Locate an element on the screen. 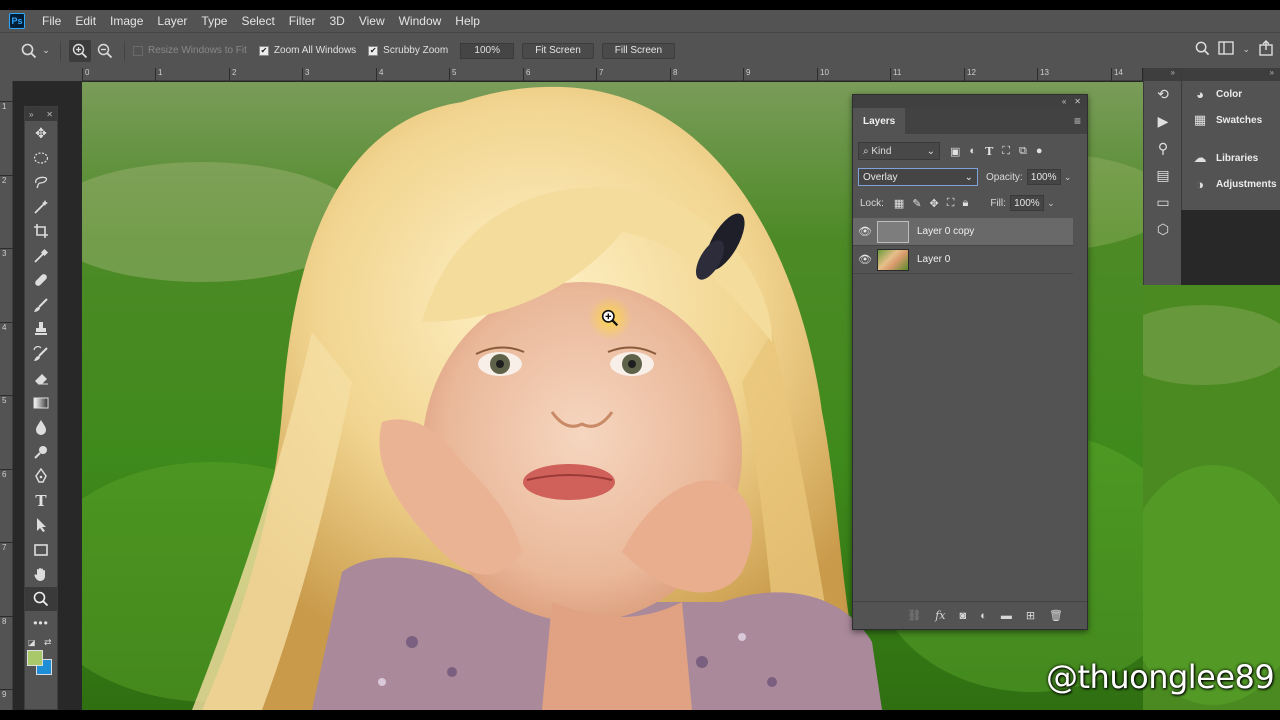 Image resolution: width=1280 pixels, height=720 pixels. gradient-tool-icon is located at coordinates (41, 403).